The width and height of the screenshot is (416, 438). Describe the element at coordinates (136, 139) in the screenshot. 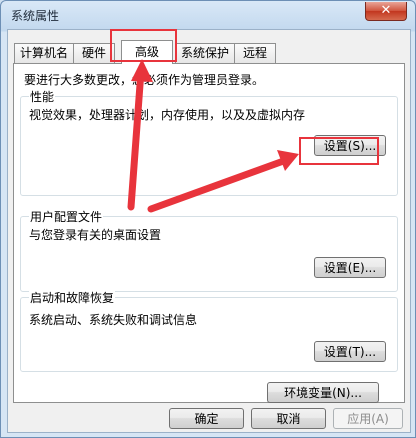

I see `arrow-to-advanced-tab` at that location.